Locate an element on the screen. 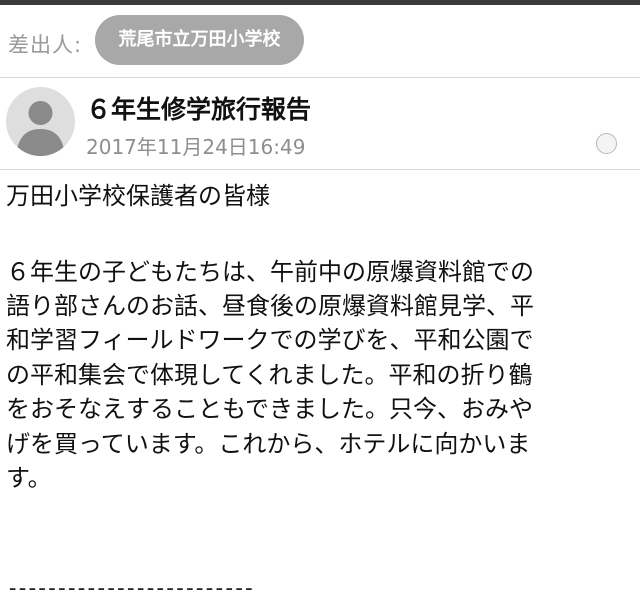 Image resolution: width=640 pixels, height=614 pixels. sender-row: 差出人: 荒尾市立万田小学校 is located at coordinates (320, 41).